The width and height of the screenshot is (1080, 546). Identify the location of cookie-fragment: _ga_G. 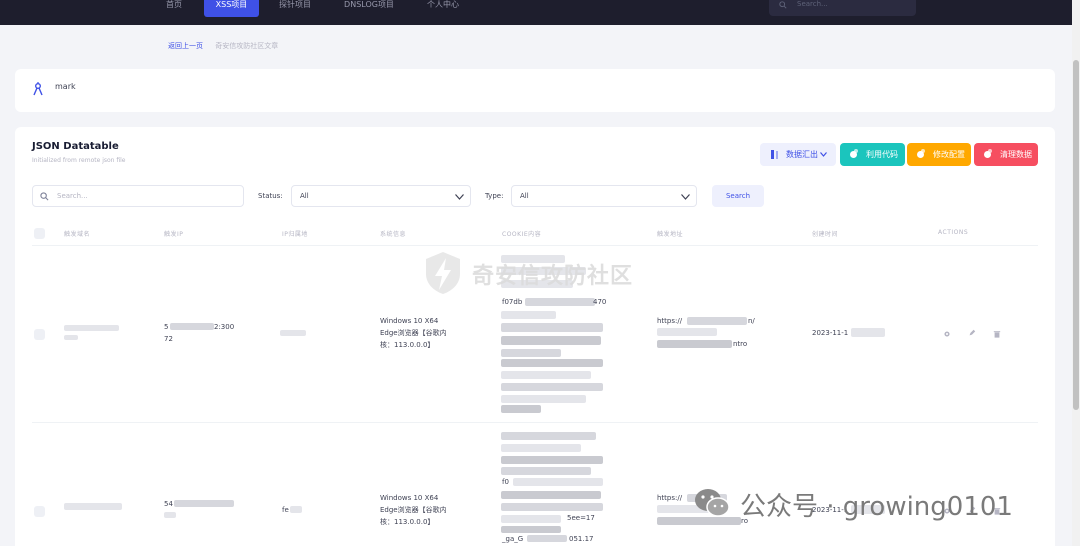
(513, 539).